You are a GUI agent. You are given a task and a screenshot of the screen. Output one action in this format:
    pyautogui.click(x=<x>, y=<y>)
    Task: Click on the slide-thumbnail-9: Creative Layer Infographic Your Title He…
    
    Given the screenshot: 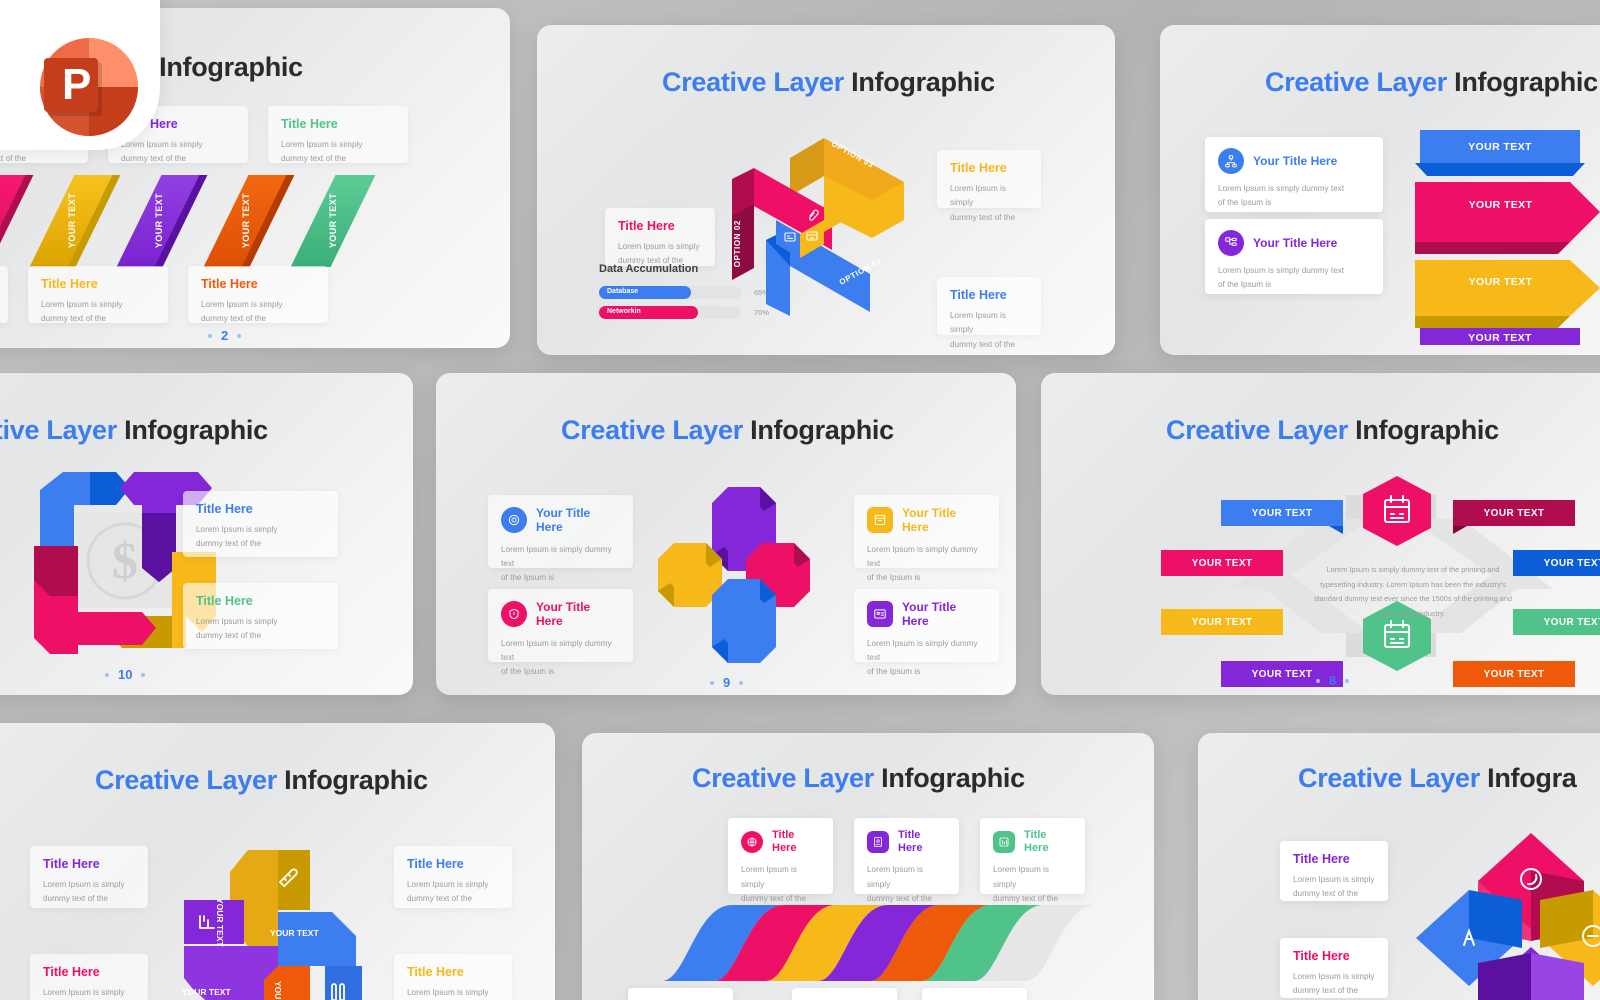 What is the action you would take?
    pyautogui.click(x=726, y=534)
    